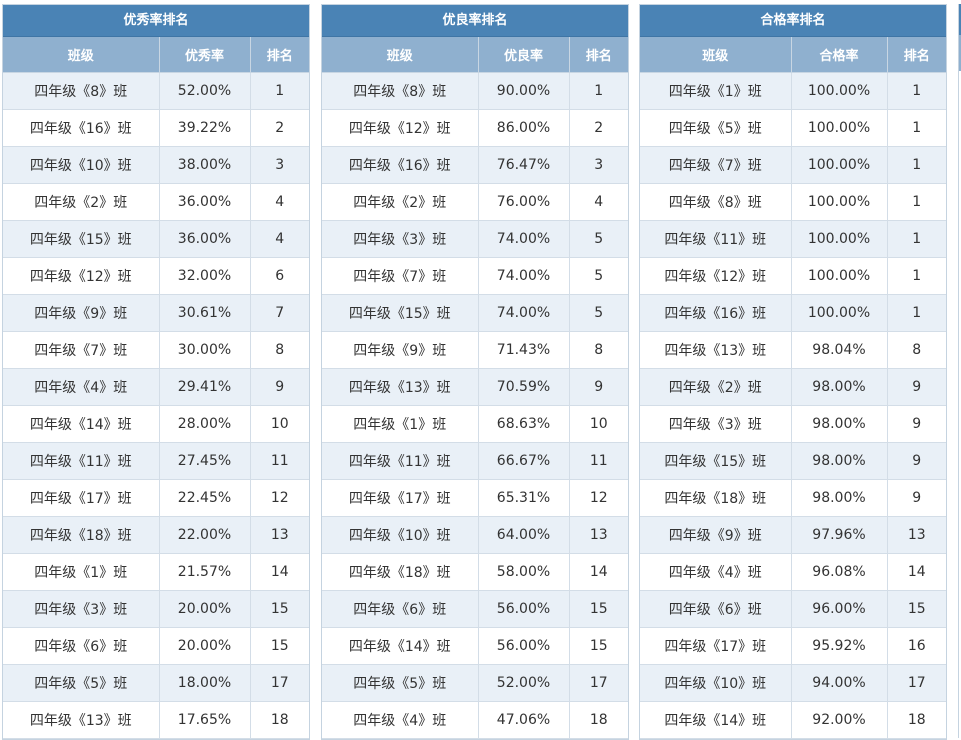 Image resolution: width=961 pixels, height=740 pixels. What do you see at coordinates (793, 498) in the screenshot?
I see `table-row: 四年级《18》班 98.00% 9` at bounding box center [793, 498].